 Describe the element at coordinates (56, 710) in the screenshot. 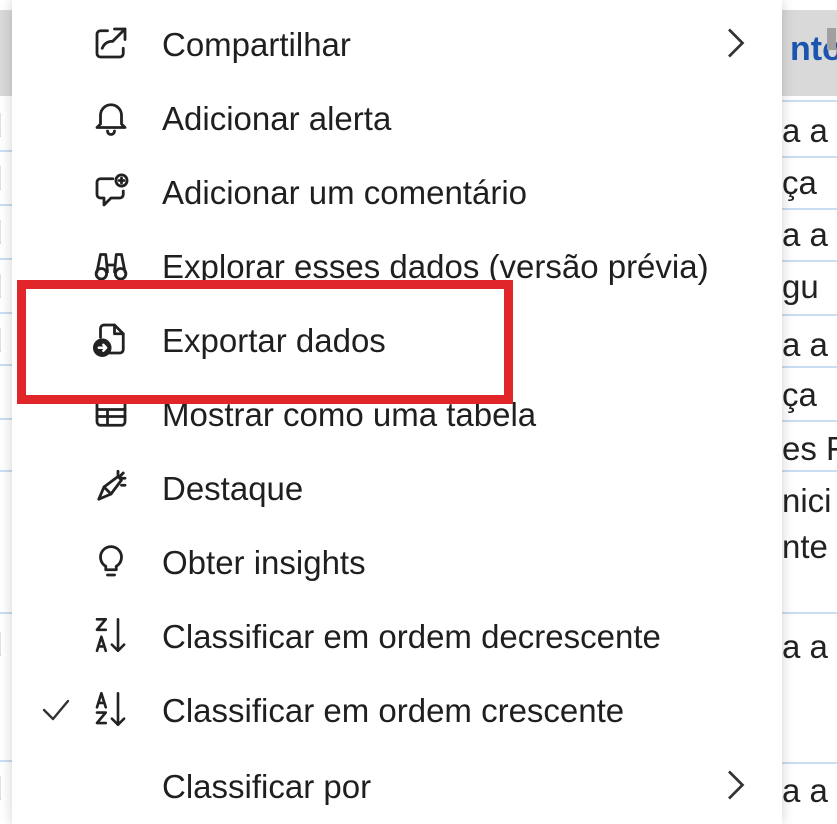

I see `checkmark-icon` at that location.